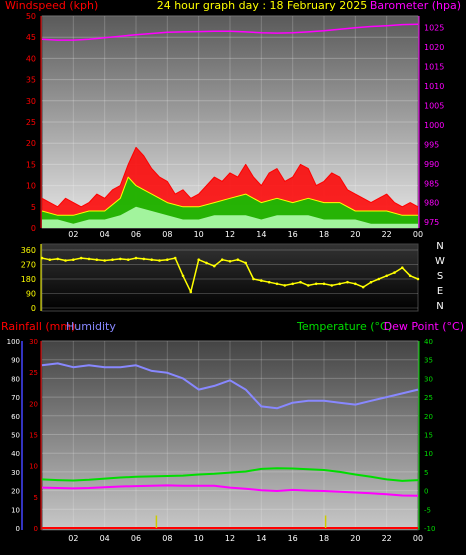 The width and height of the screenshot is (466, 555). Describe the element at coordinates (18, 529) in the screenshot. I see `humidity-tick-label: 0` at that location.